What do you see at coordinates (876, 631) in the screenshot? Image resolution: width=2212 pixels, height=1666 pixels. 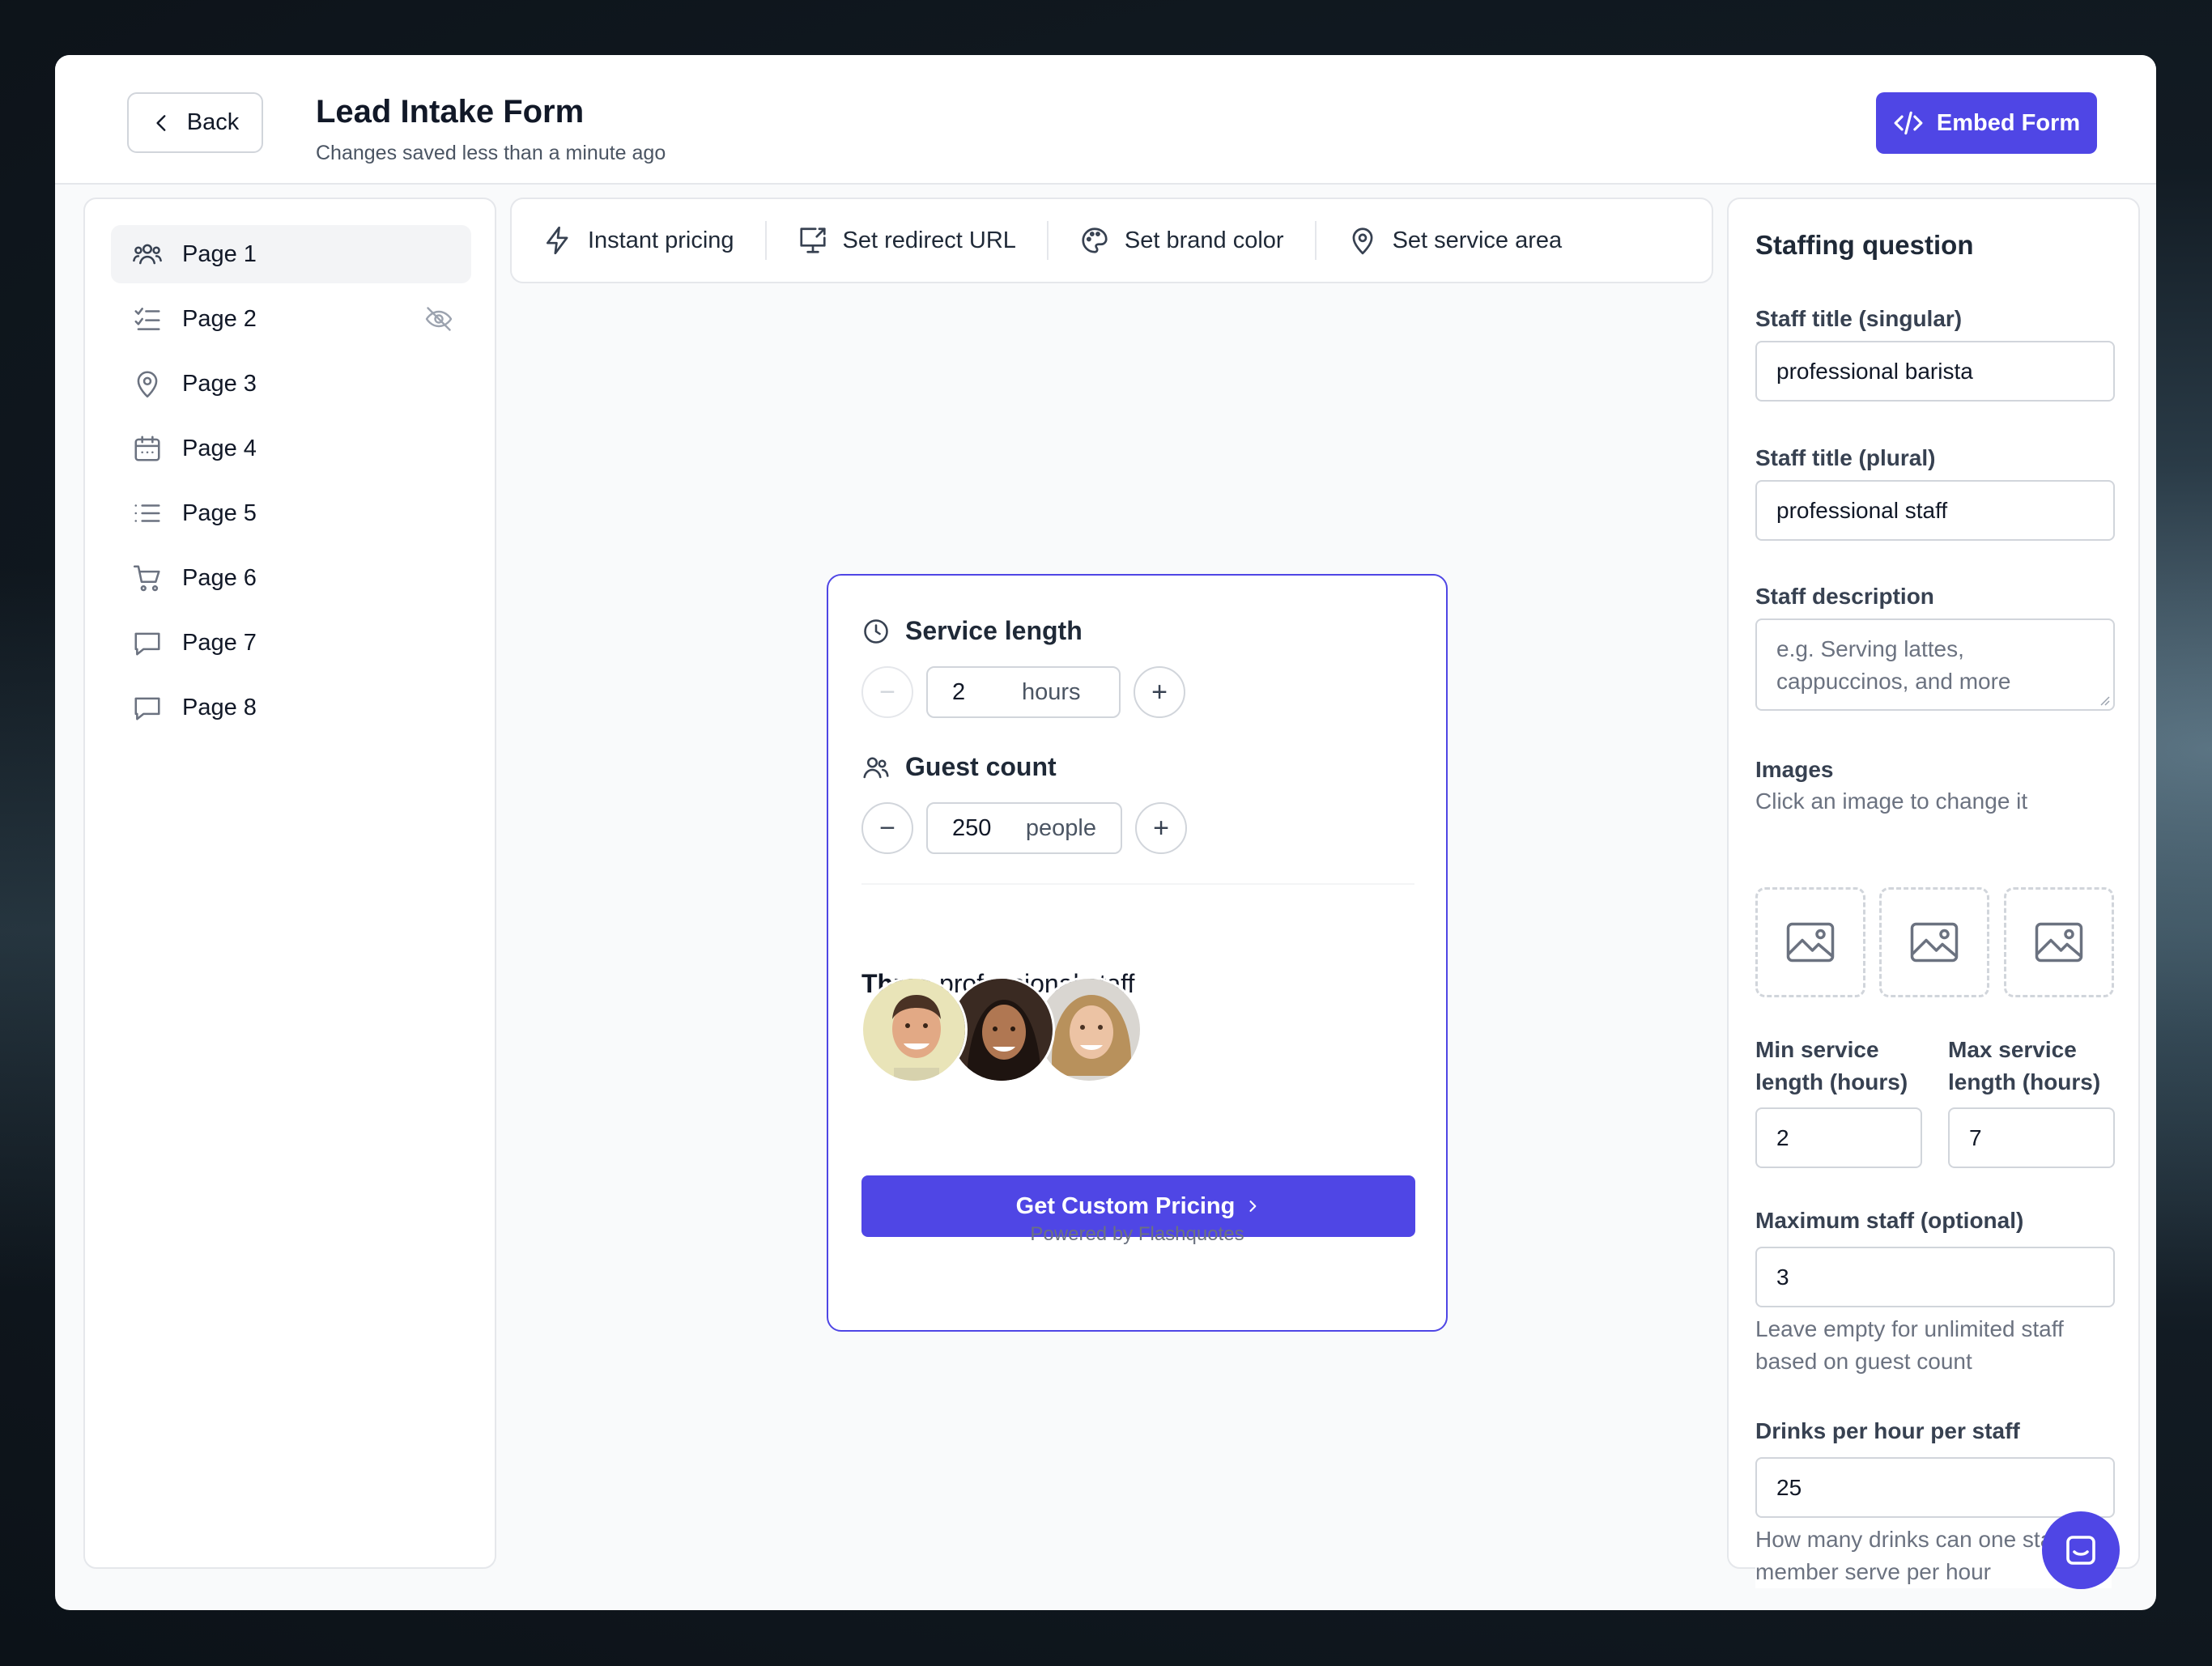 I see `clock-icon` at bounding box center [876, 631].